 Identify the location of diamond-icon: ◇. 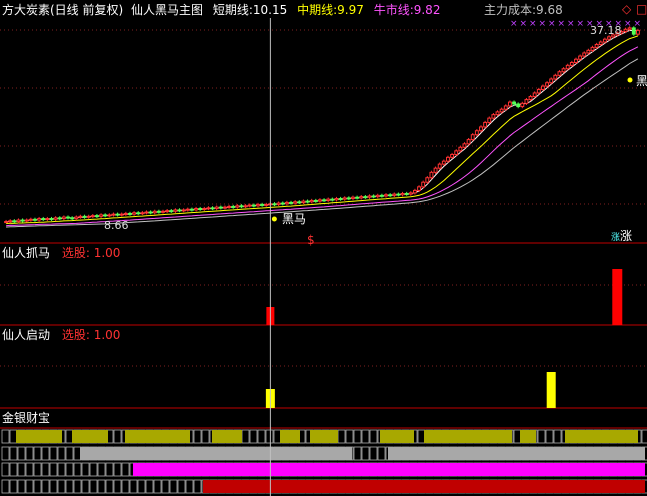
(626, 9).